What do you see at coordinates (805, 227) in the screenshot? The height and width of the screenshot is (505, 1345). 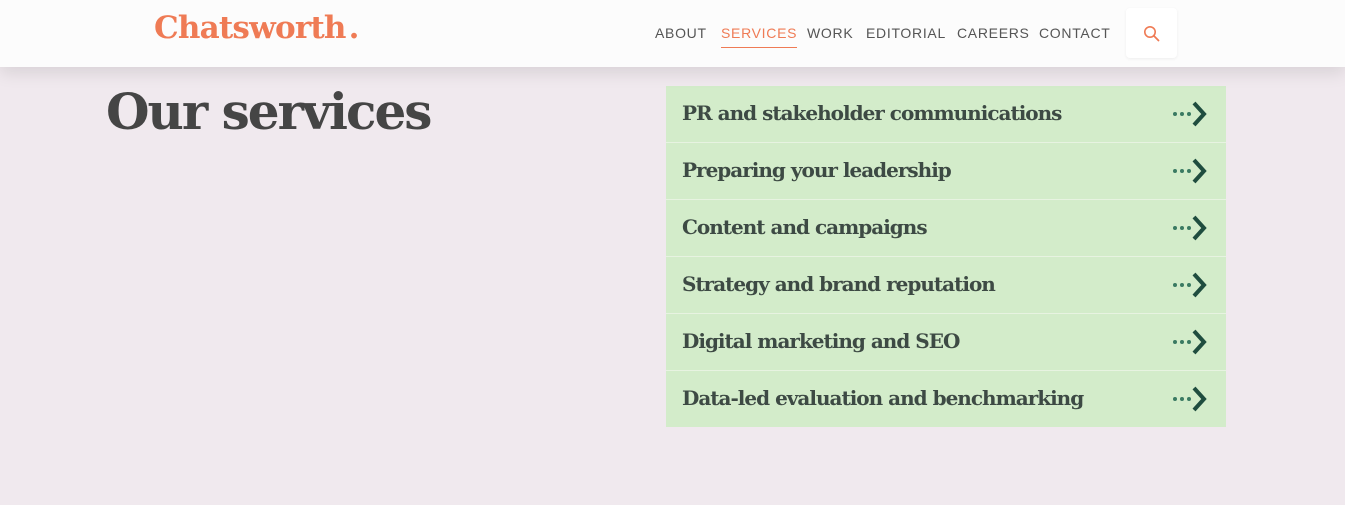 I see `service-label: Content and campaigns` at bounding box center [805, 227].